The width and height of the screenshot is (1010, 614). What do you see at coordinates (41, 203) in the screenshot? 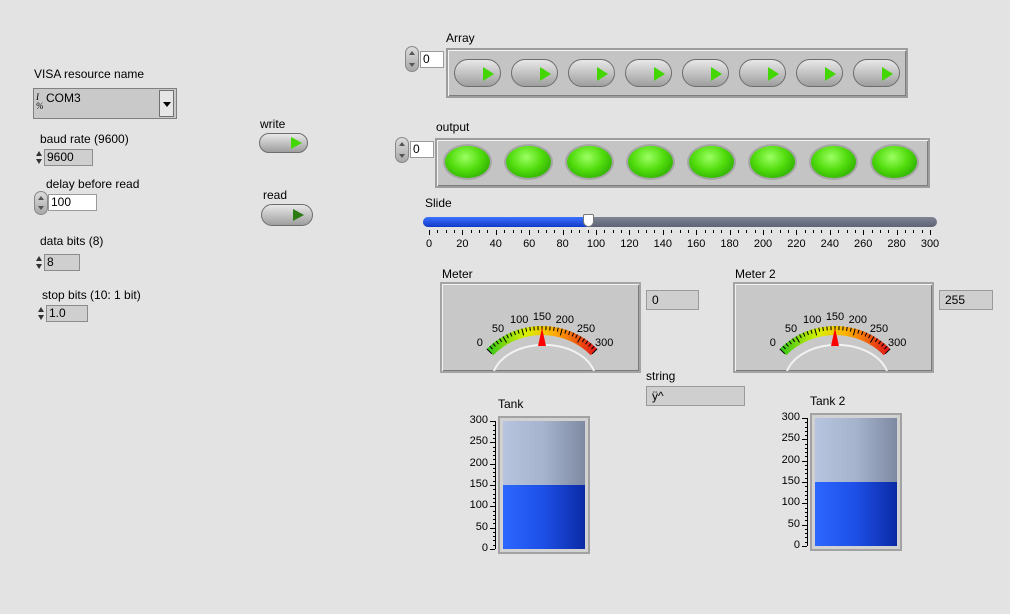
I see `delay-stepper` at bounding box center [41, 203].